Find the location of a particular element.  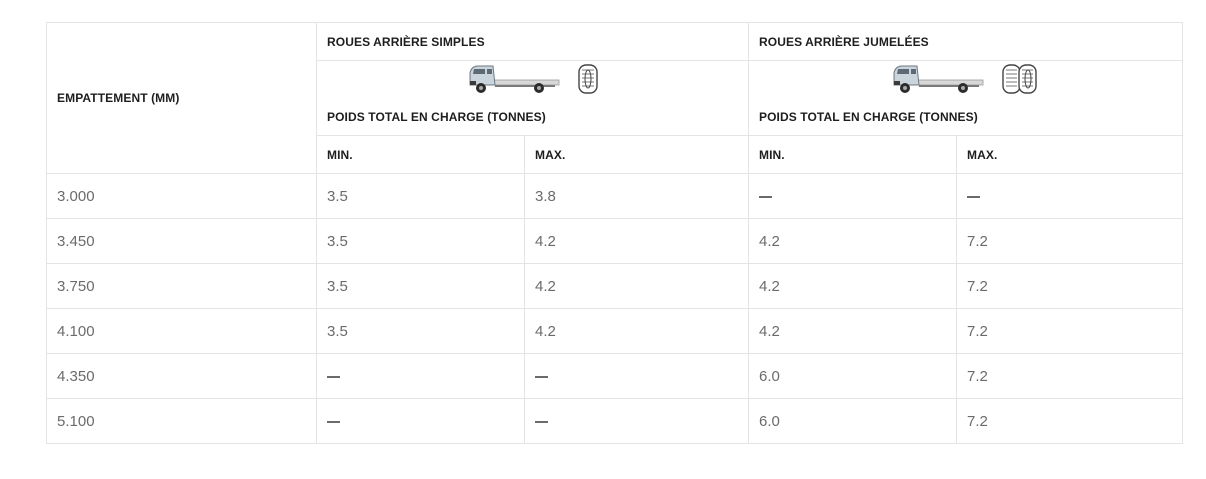

wheelbase-cell: 4.100 is located at coordinates (181, 331).